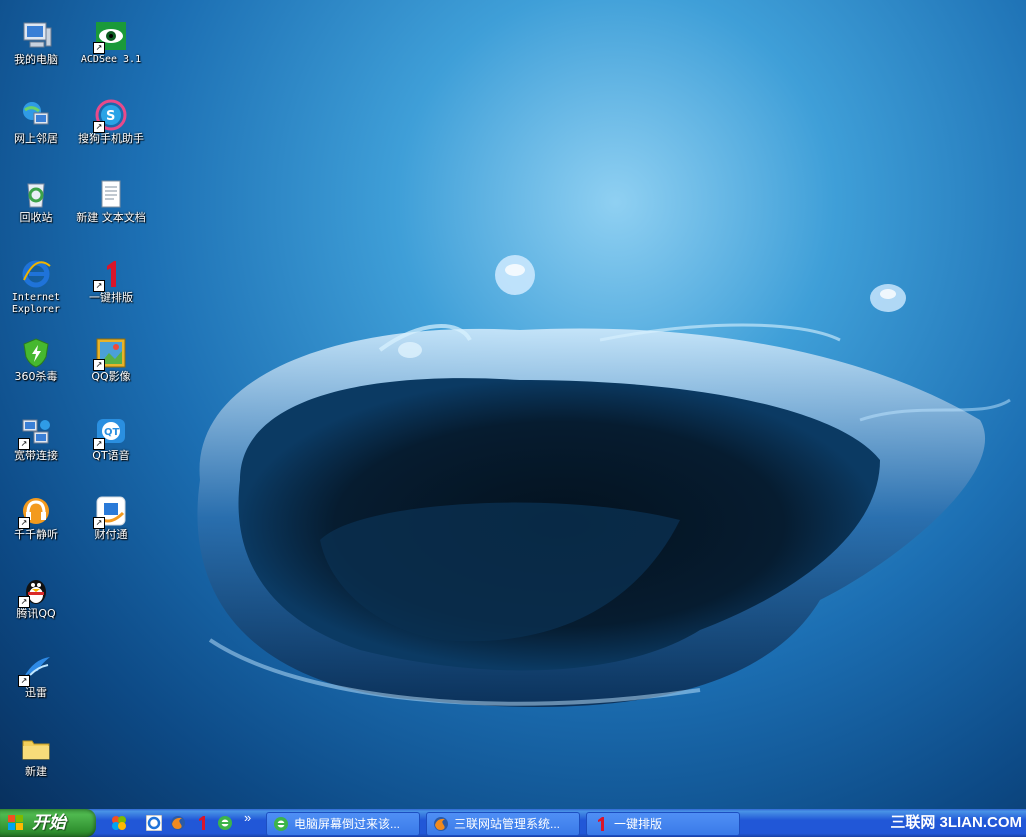  I want to click on taskbar-task-label: 一键排版, so click(638, 824).